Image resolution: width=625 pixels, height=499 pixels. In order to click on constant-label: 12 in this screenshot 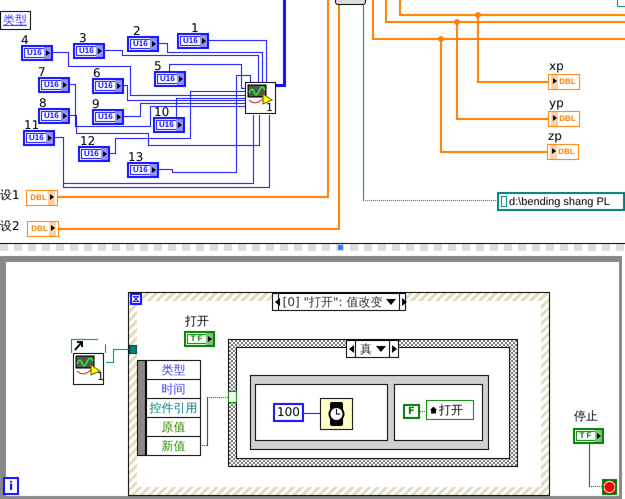, I will do `click(88, 141)`.